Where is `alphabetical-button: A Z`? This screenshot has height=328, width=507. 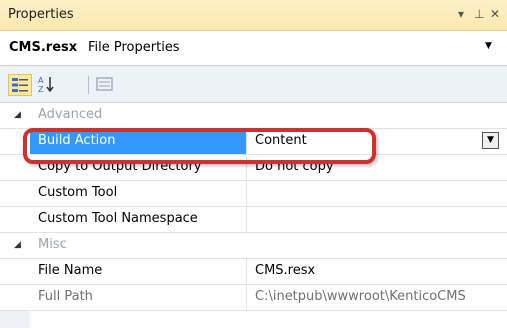 alphabetical-button: A Z is located at coordinates (47, 84).